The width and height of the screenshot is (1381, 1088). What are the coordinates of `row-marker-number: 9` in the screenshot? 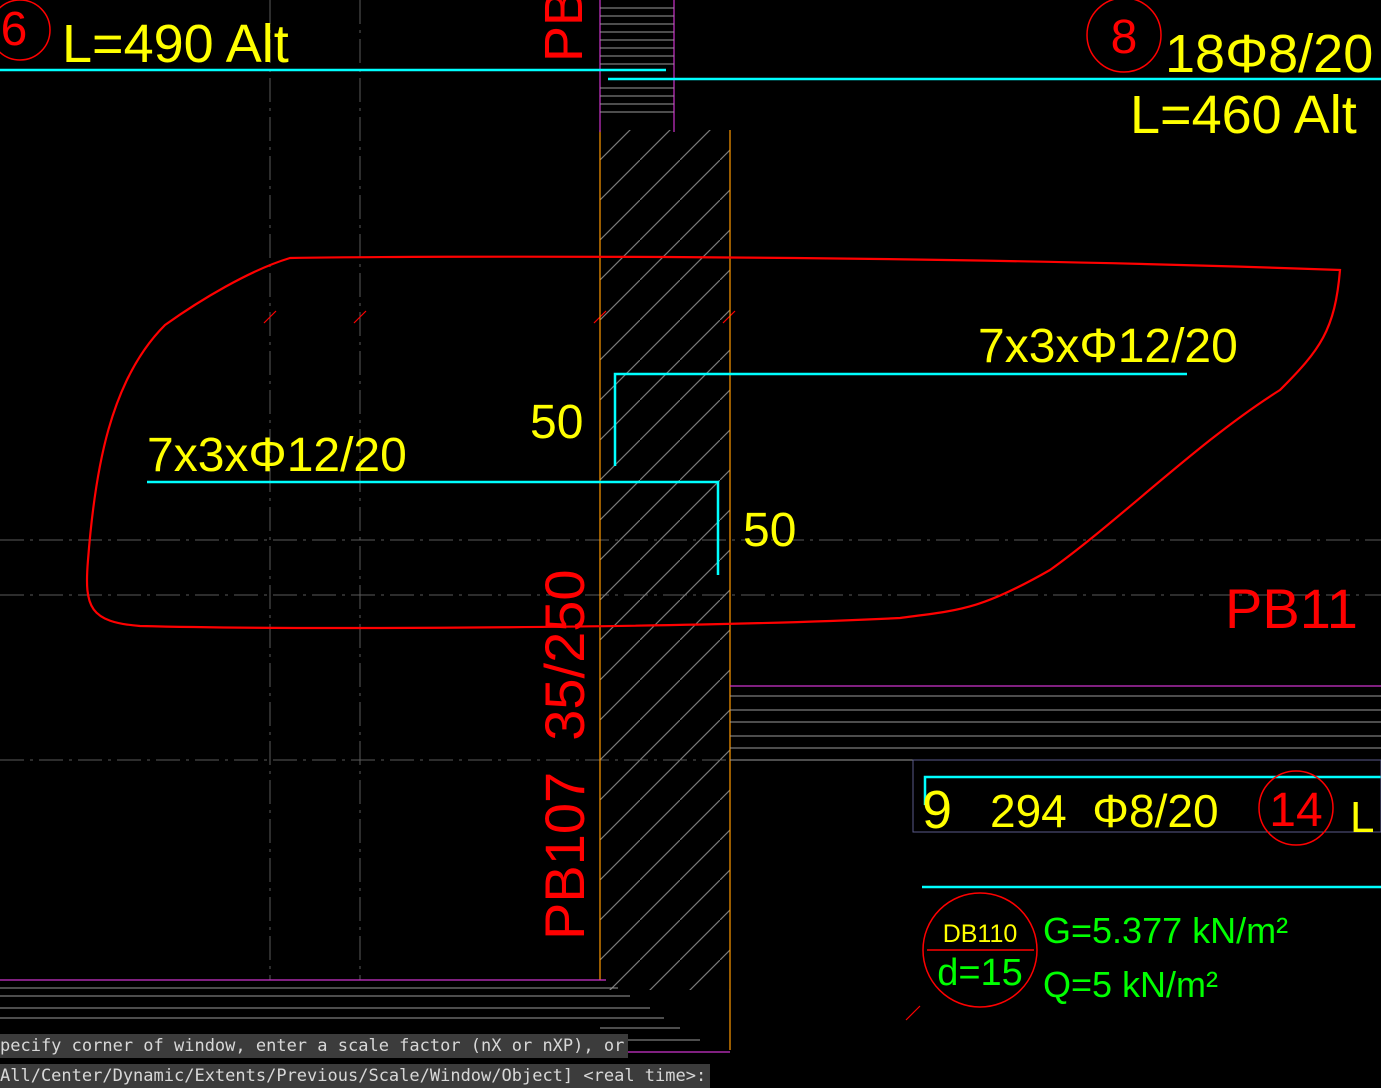 It's located at (937, 810).